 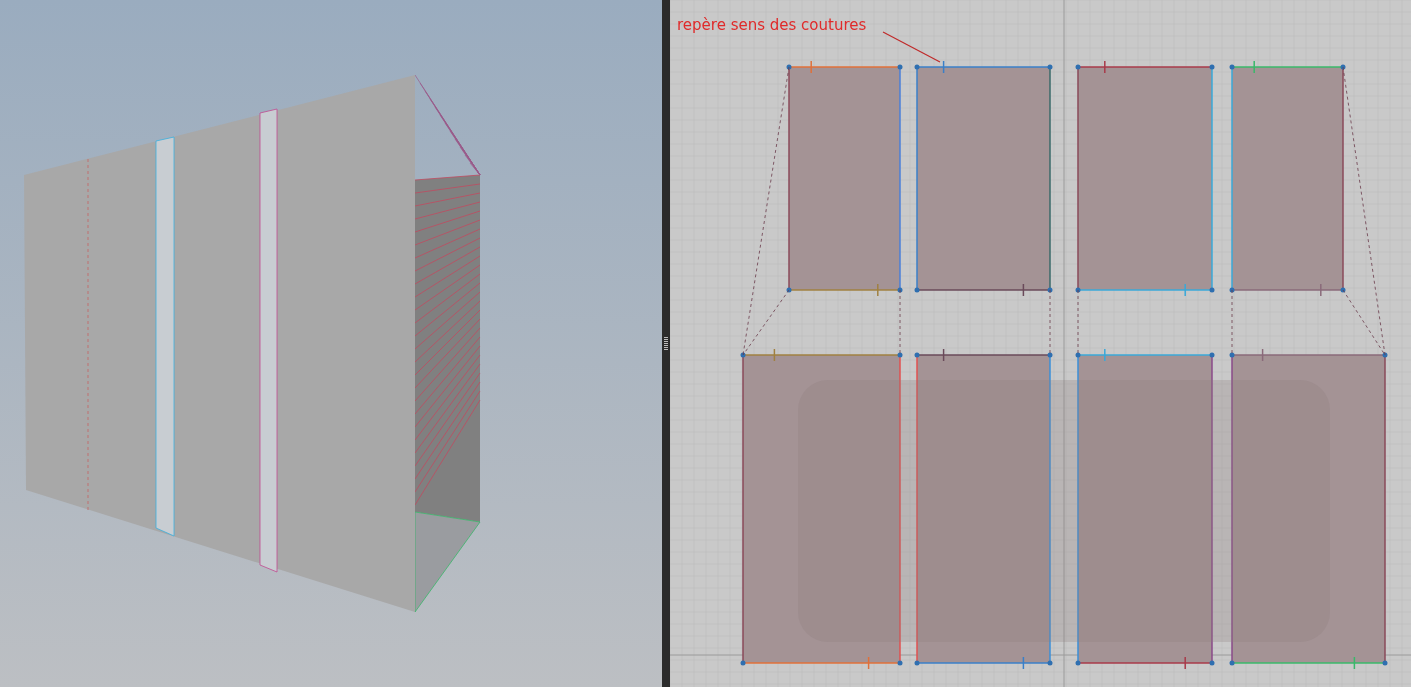 What do you see at coordinates (911, 47) in the screenshot?
I see `leader-line` at bounding box center [911, 47].